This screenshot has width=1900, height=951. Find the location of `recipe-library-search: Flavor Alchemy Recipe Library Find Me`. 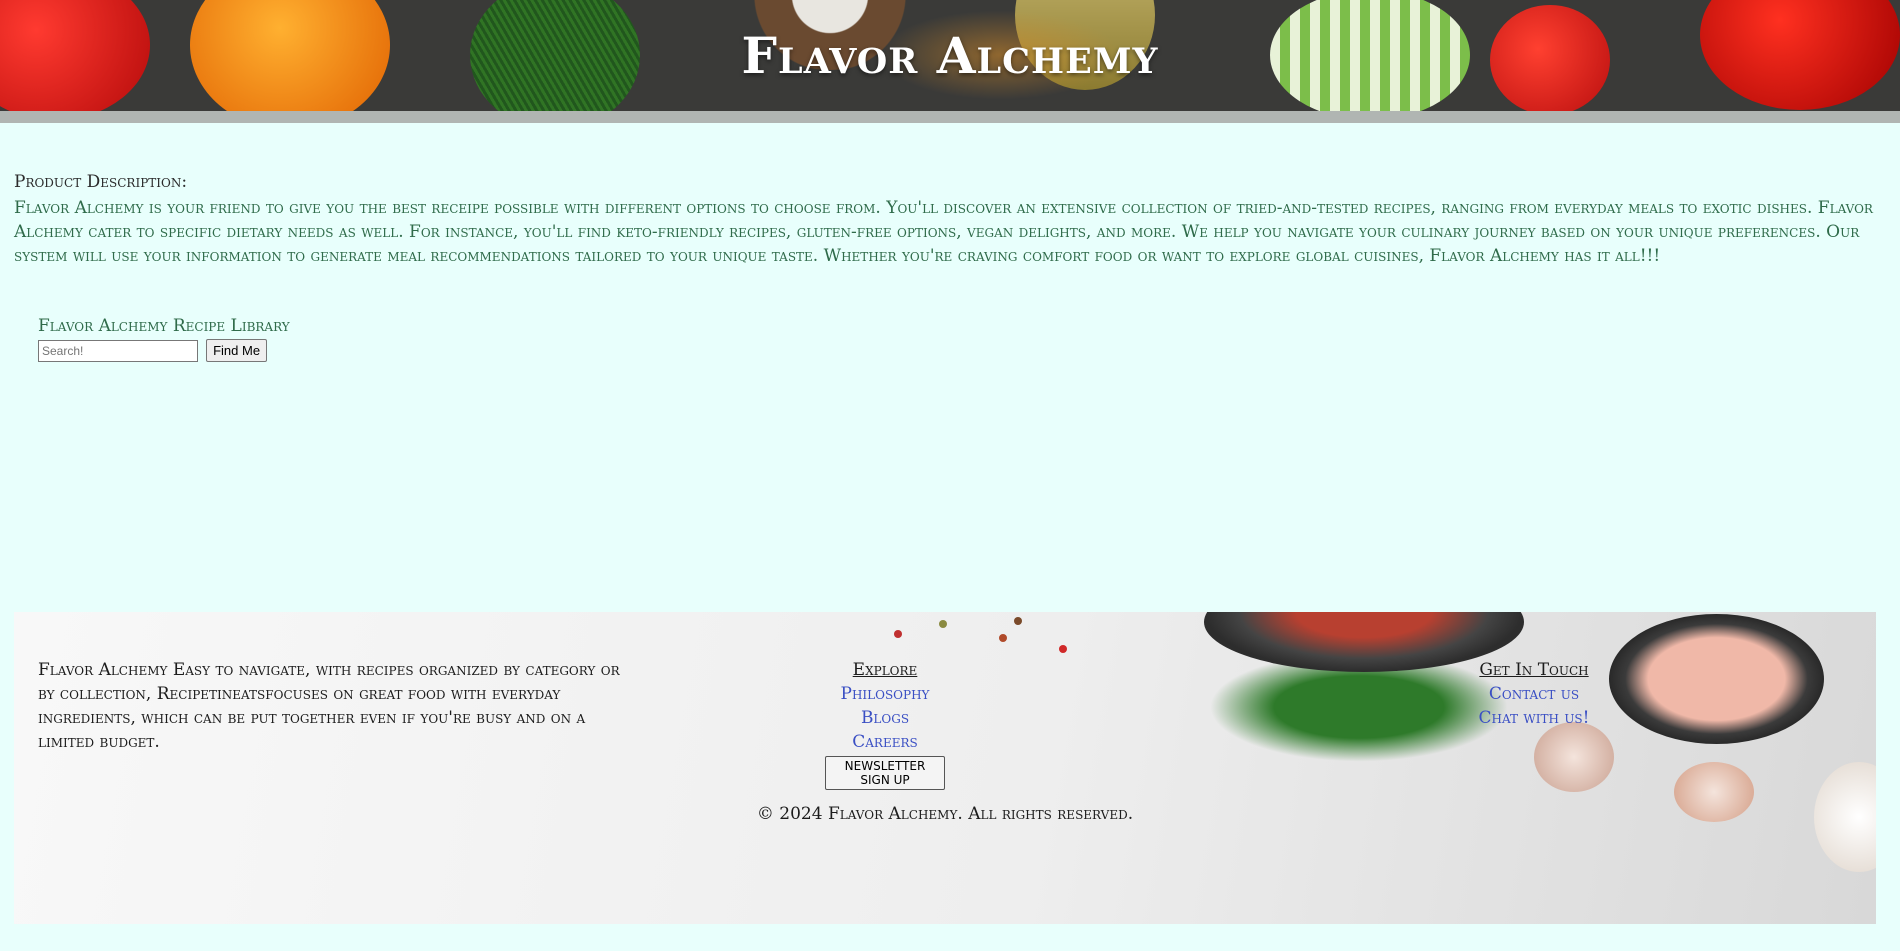

recipe-library-search: Flavor Alchemy Recipe Library Find Me is located at coordinates (238, 339).